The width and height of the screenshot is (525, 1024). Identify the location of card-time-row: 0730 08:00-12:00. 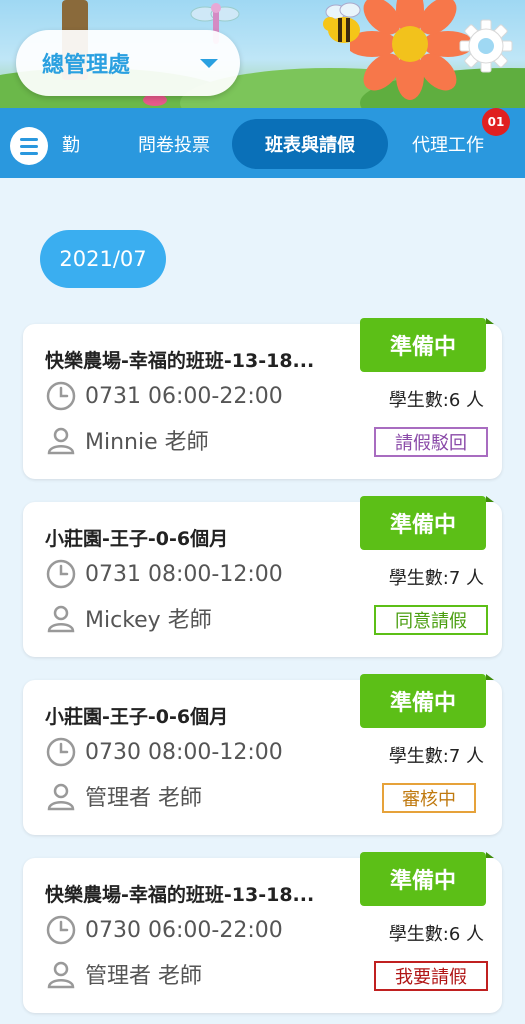
(164, 752).